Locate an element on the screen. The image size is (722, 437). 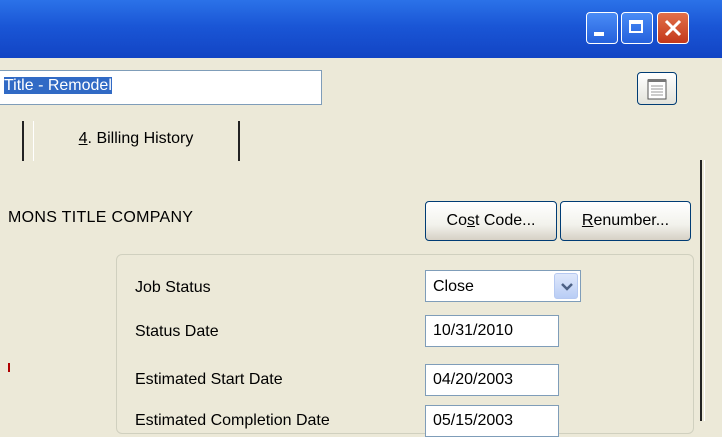
renumber-mnemonic: R is located at coordinates (587, 220).